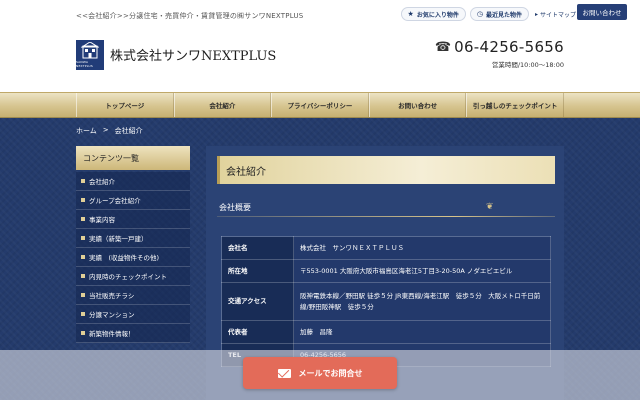  I want to click on row-label: 交通アクセス, so click(257, 301).